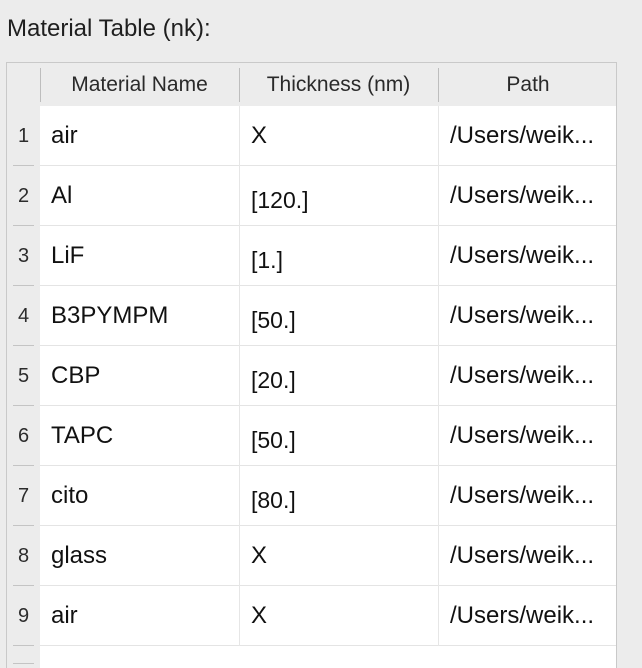 The height and width of the screenshot is (668, 642). I want to click on material-name-cell: Al, so click(144, 195).